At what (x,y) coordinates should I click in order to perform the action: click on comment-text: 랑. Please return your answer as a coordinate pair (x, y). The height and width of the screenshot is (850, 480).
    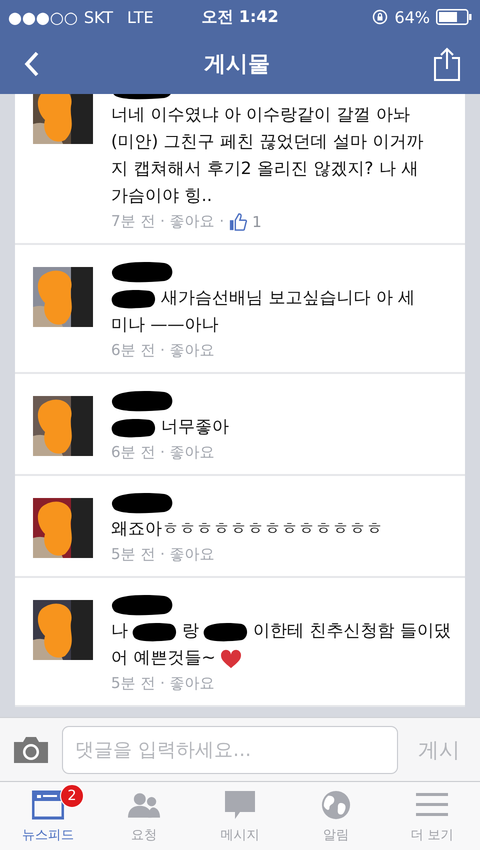
    Looking at the image, I should click on (190, 631).